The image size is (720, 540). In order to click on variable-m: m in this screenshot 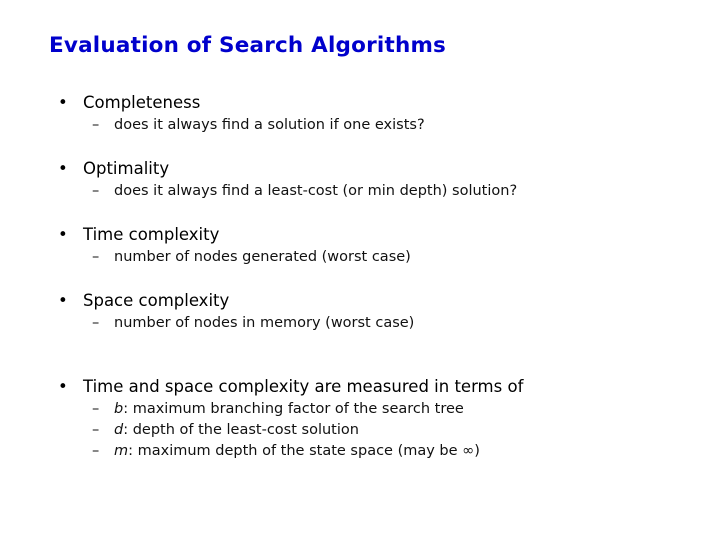, I will do `click(121, 451)`.